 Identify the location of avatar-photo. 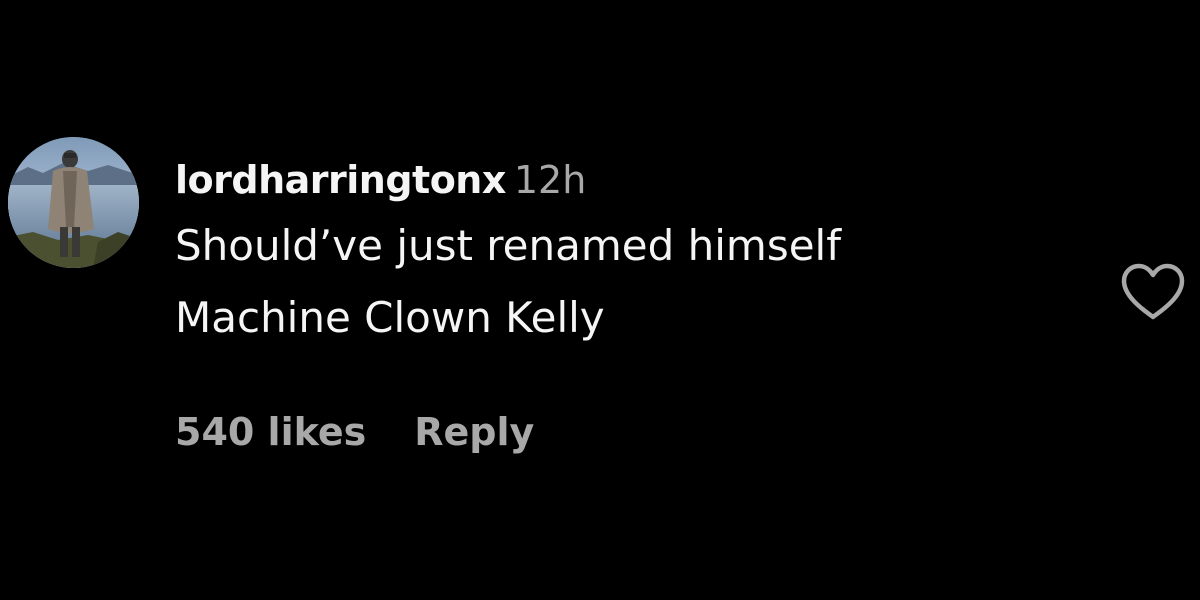
(73, 202).